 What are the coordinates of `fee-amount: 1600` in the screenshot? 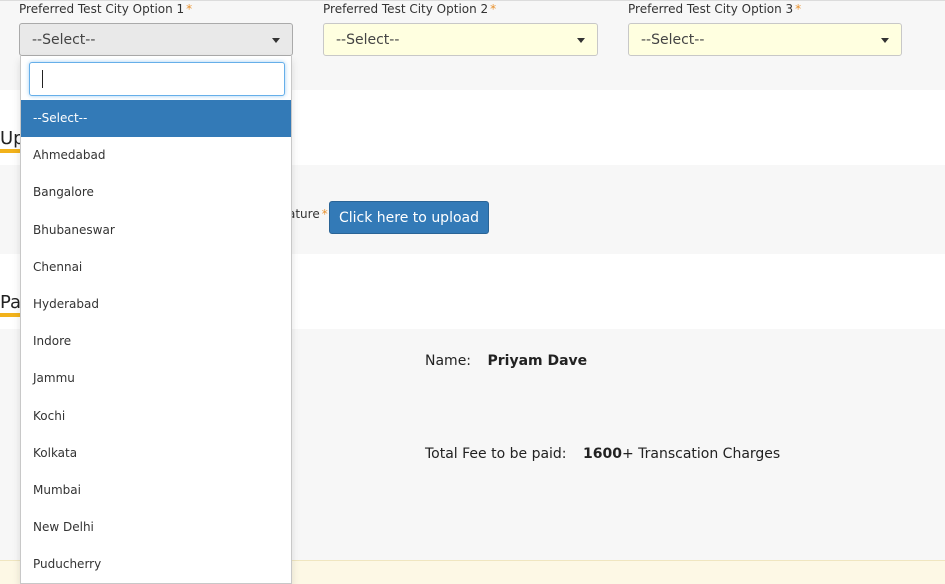 It's located at (602, 454).